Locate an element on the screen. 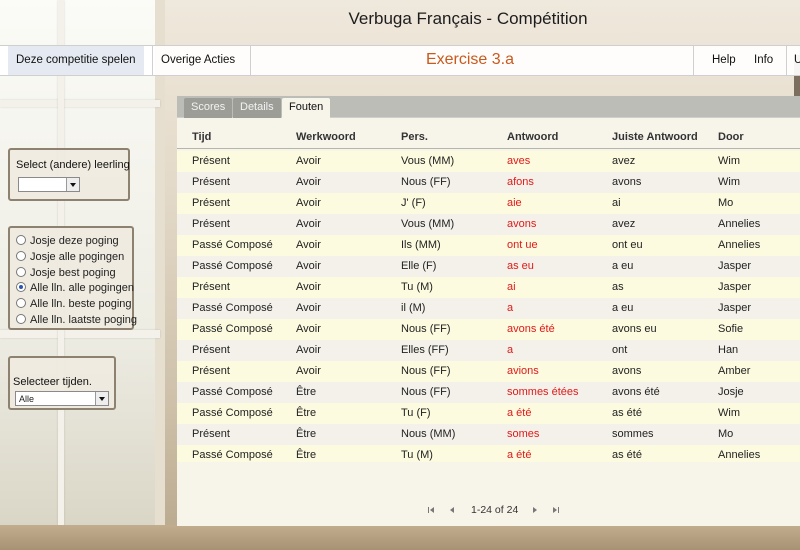 This screenshot has height=550, width=800. table-row: Présent Avoir Vous (MM) aves avez Wim is located at coordinates (488, 161).